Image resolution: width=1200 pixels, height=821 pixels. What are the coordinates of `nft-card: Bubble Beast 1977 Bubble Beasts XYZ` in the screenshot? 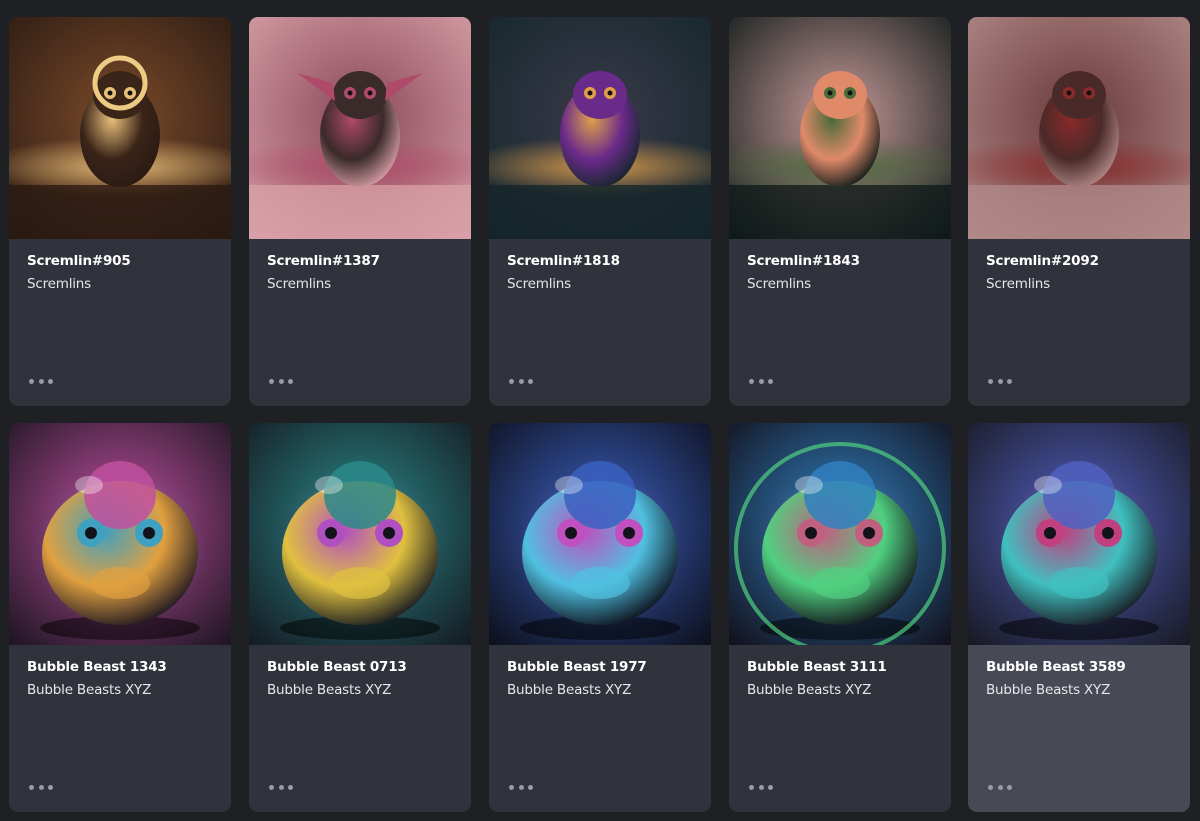 It's located at (600, 617).